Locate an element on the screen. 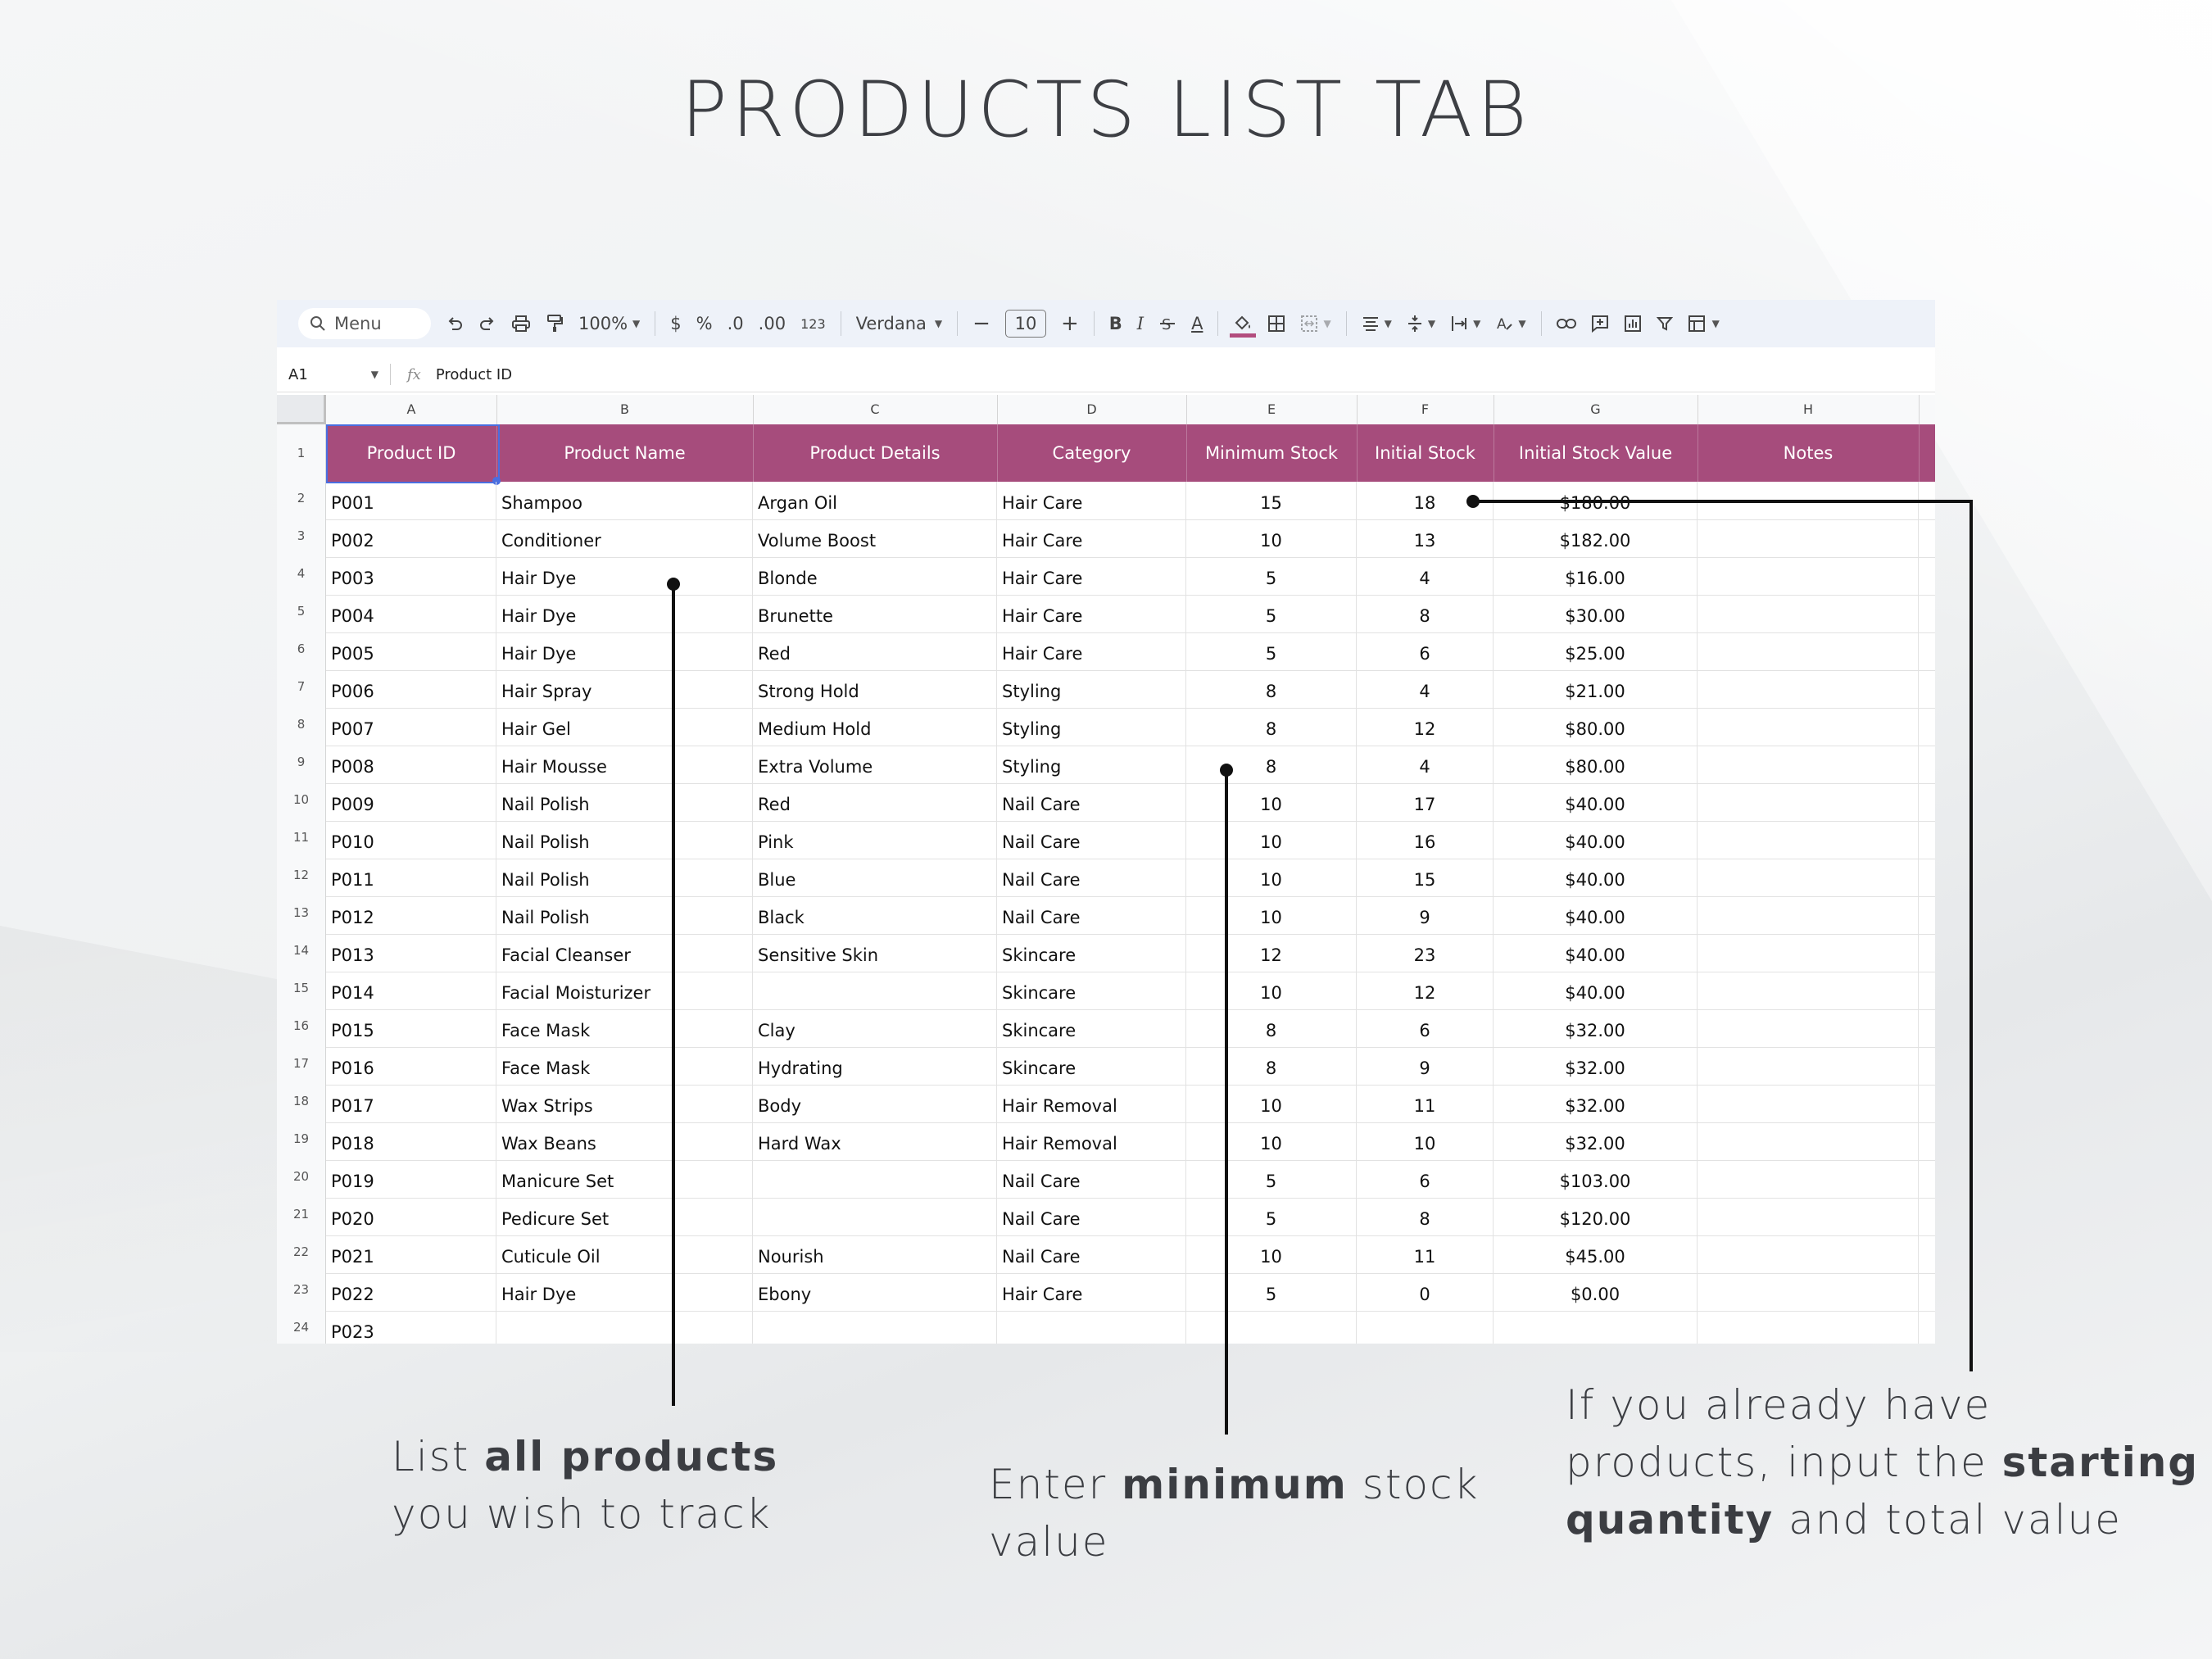 Image resolution: width=2212 pixels, height=1659 pixels. table-cell: Argan Oil is located at coordinates (875, 500).